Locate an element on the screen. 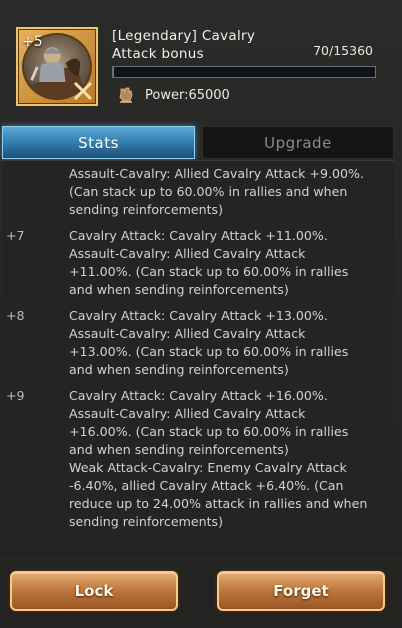  tab-upgrade: Upgrade is located at coordinates (298, 142).